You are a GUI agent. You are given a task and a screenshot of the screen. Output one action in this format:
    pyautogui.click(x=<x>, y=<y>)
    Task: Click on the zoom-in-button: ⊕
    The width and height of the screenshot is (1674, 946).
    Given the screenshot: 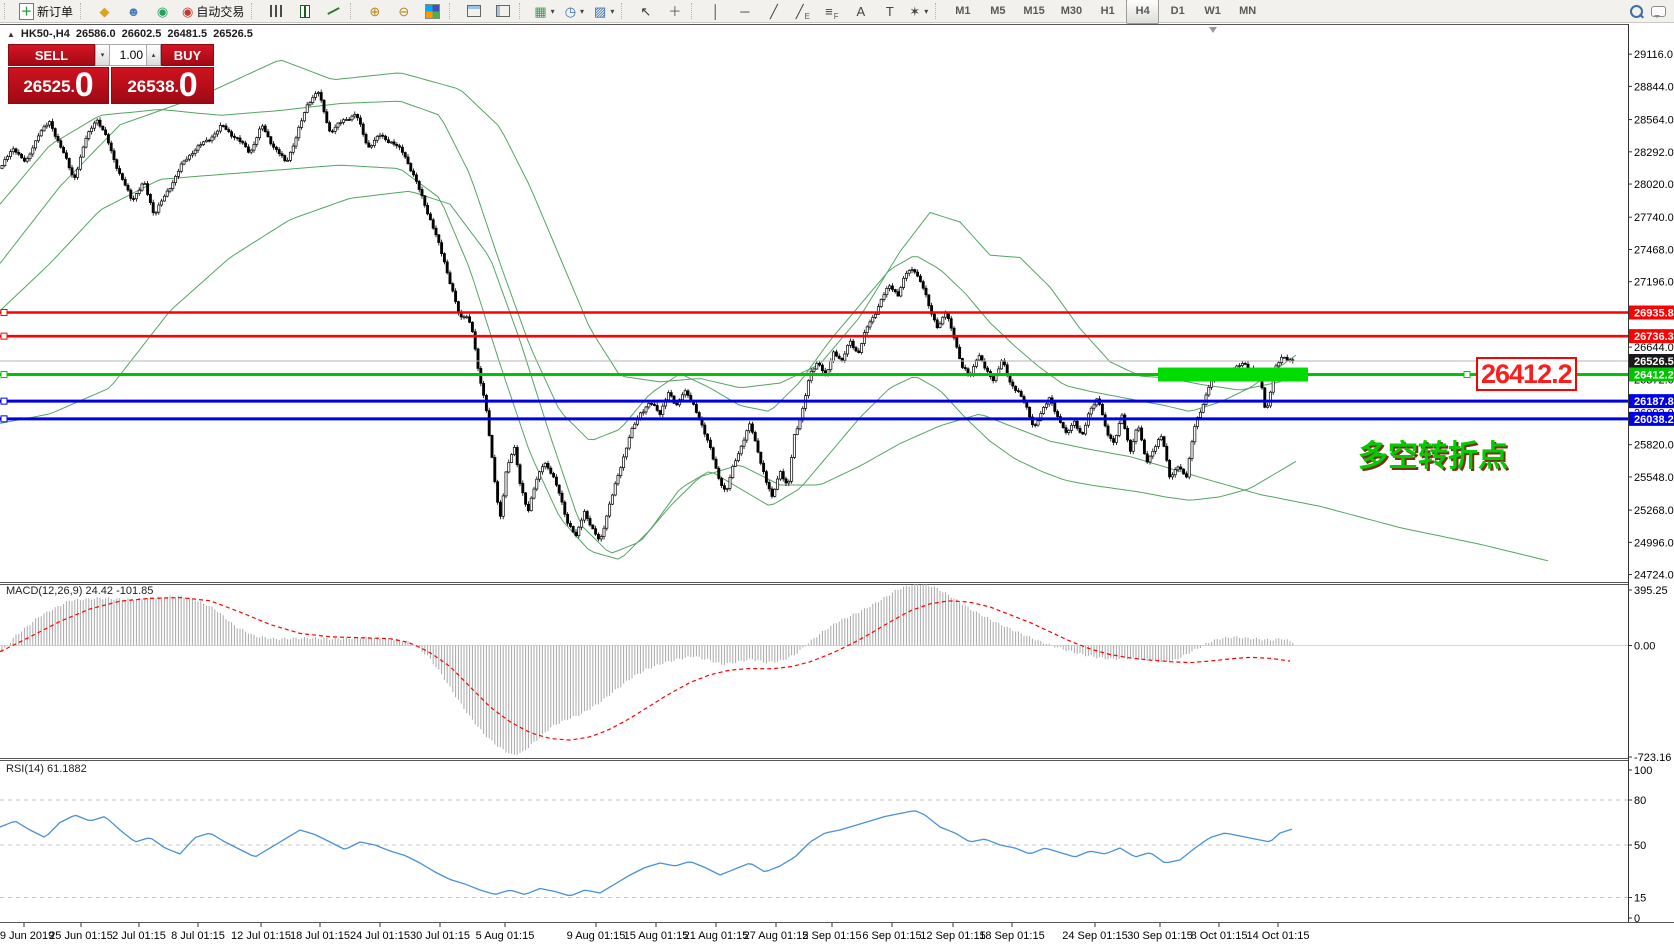 What is the action you would take?
    pyautogui.click(x=374, y=11)
    